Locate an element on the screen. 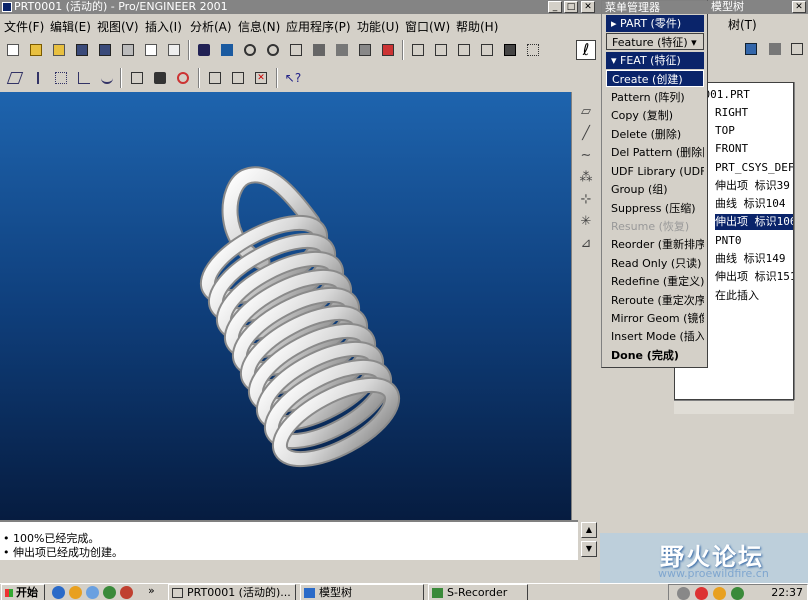  datum-display-icon is located at coordinates (533, 50).